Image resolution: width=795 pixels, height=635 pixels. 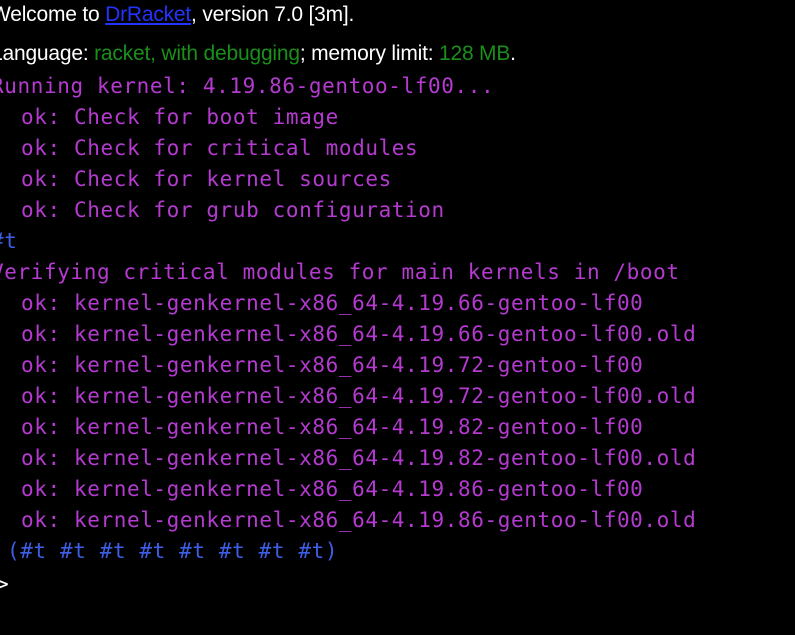 What do you see at coordinates (369, 53) in the screenshot?
I see `memory-label: ; memory limit:` at bounding box center [369, 53].